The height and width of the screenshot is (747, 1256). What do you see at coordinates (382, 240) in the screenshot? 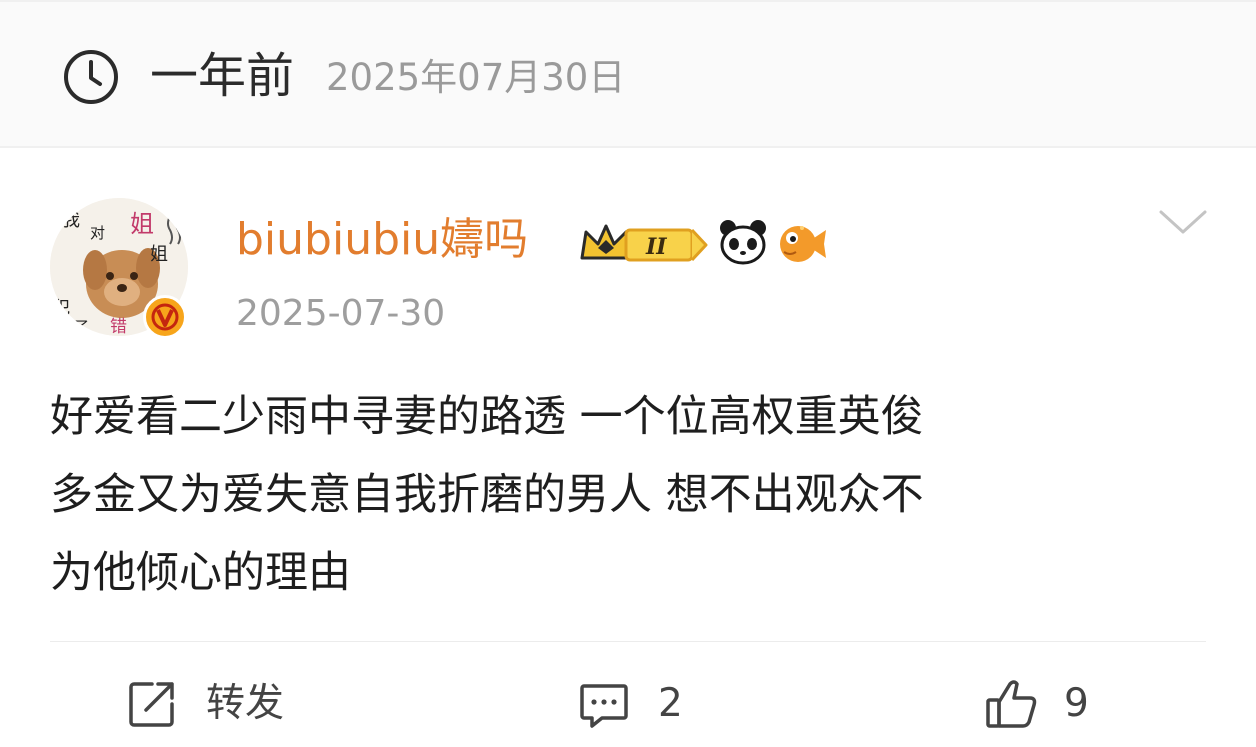
I see `username: biubiubiu嬦吗` at bounding box center [382, 240].